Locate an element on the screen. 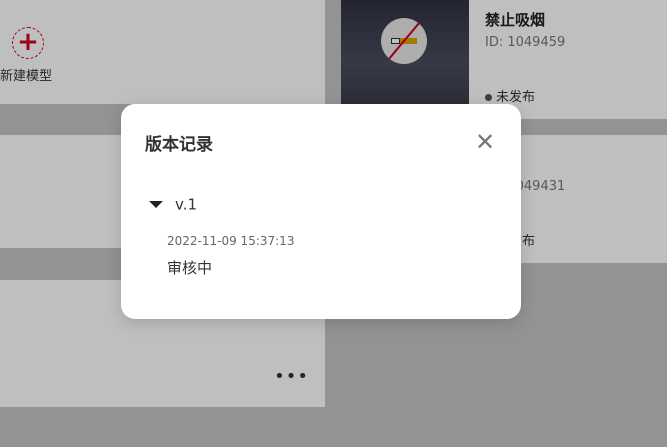 This screenshot has width=667, height=447. caret-down-icon is located at coordinates (156, 204).